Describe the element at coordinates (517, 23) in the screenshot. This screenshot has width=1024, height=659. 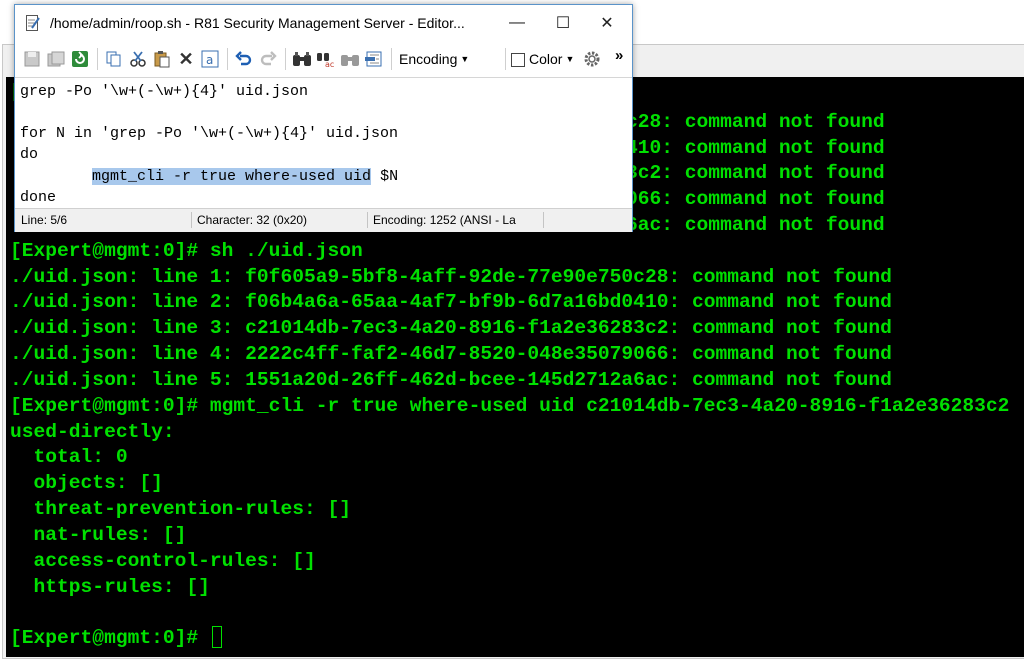
I see `minimize-button: —` at that location.